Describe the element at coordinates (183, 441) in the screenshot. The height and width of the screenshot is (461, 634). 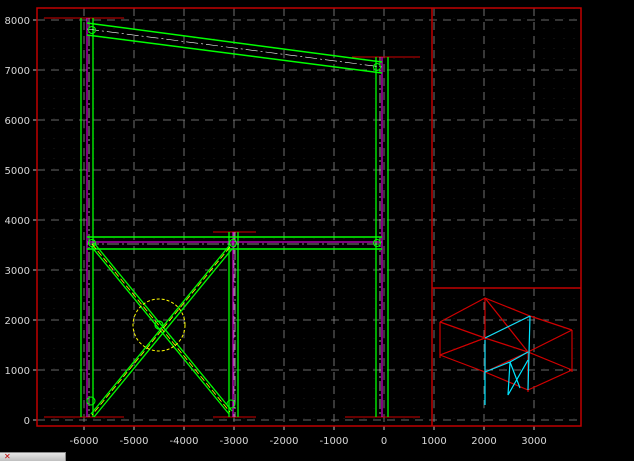
I see `x-tick-label: -4000` at that location.